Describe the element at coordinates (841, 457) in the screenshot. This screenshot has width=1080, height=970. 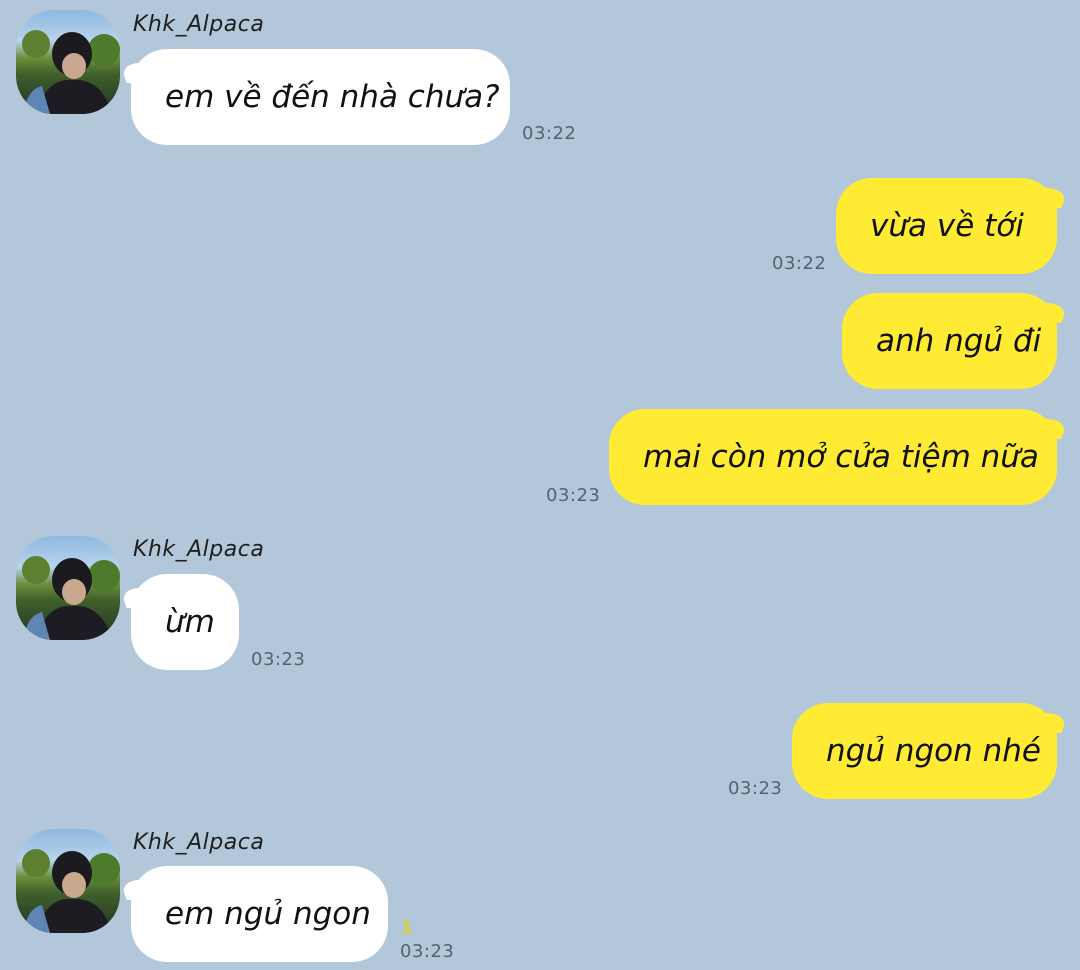
I see `message-text: mai còn mở cửa tiệm nữa` at that location.